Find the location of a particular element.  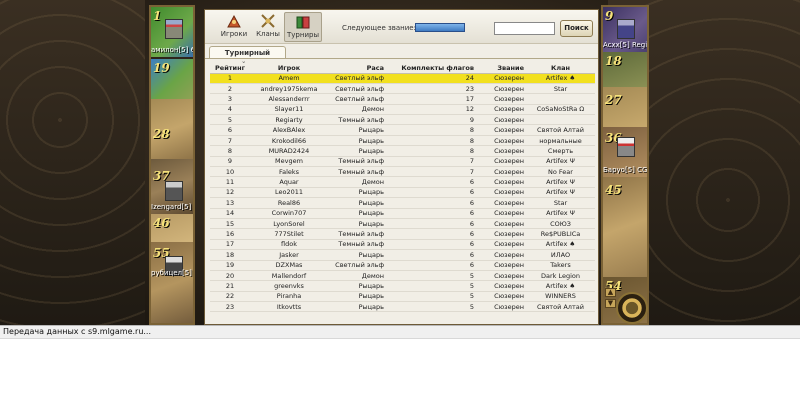

gear-icon is located at coordinates (632, 308).